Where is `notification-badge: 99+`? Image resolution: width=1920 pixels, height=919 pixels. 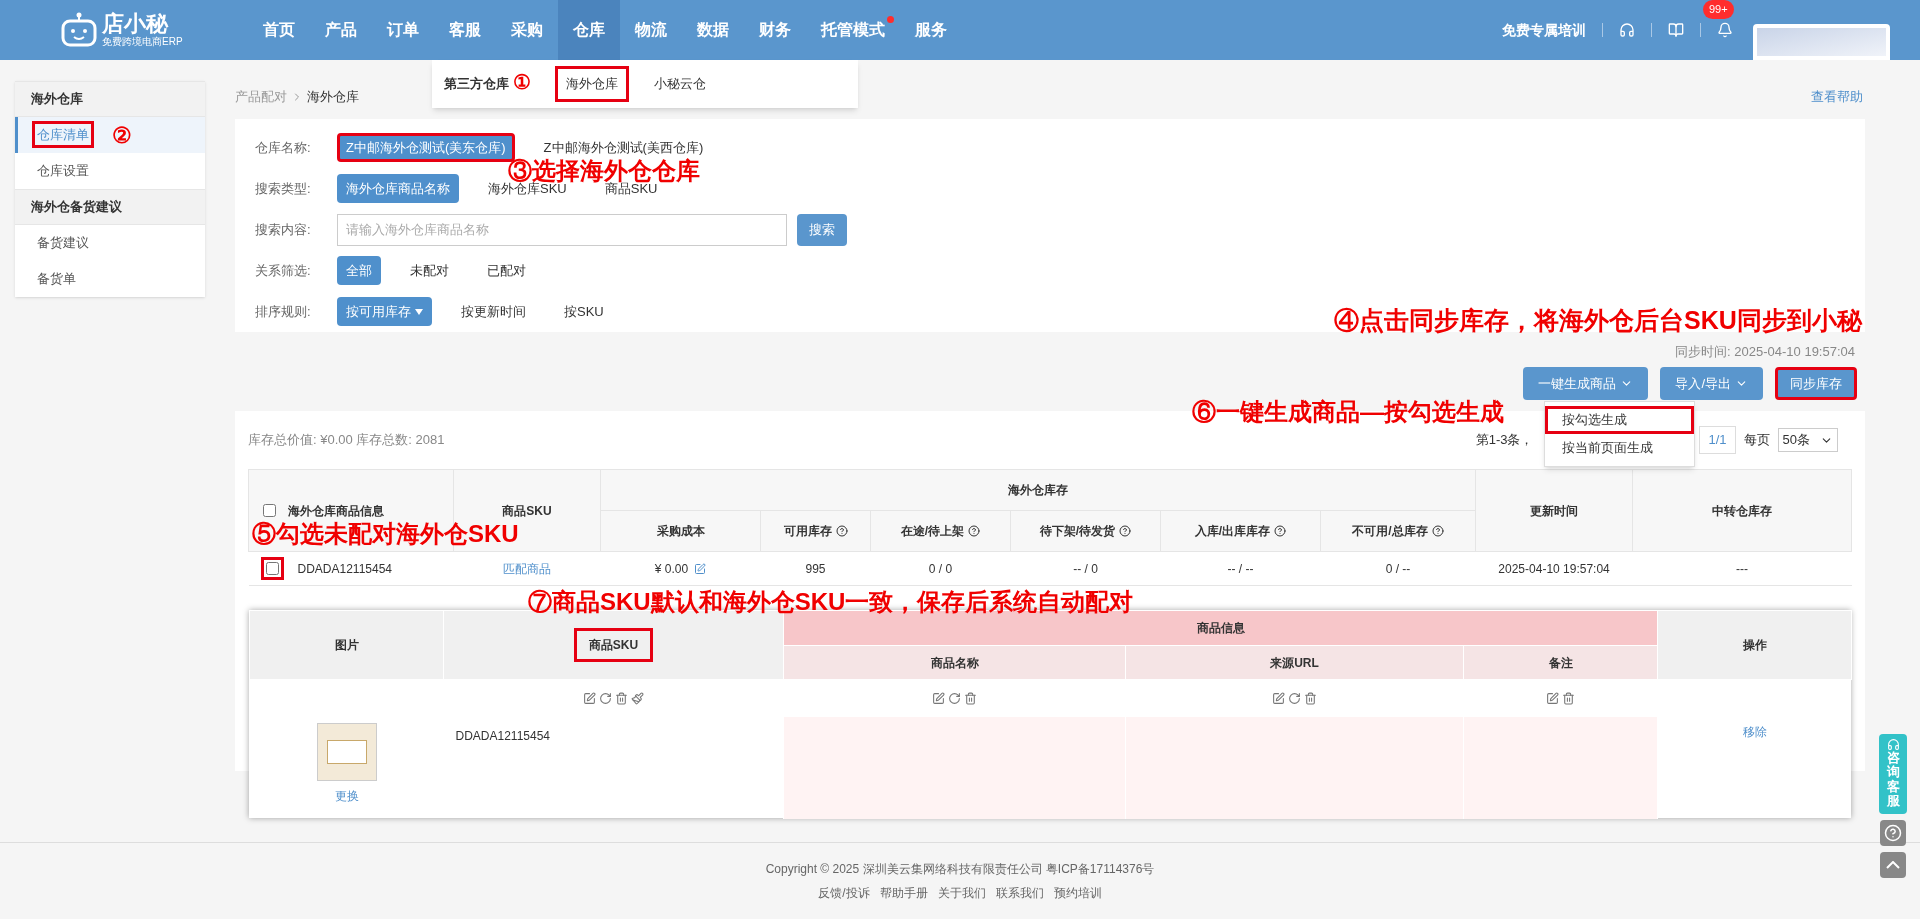
notification-badge: 99+ is located at coordinates (1718, 9).